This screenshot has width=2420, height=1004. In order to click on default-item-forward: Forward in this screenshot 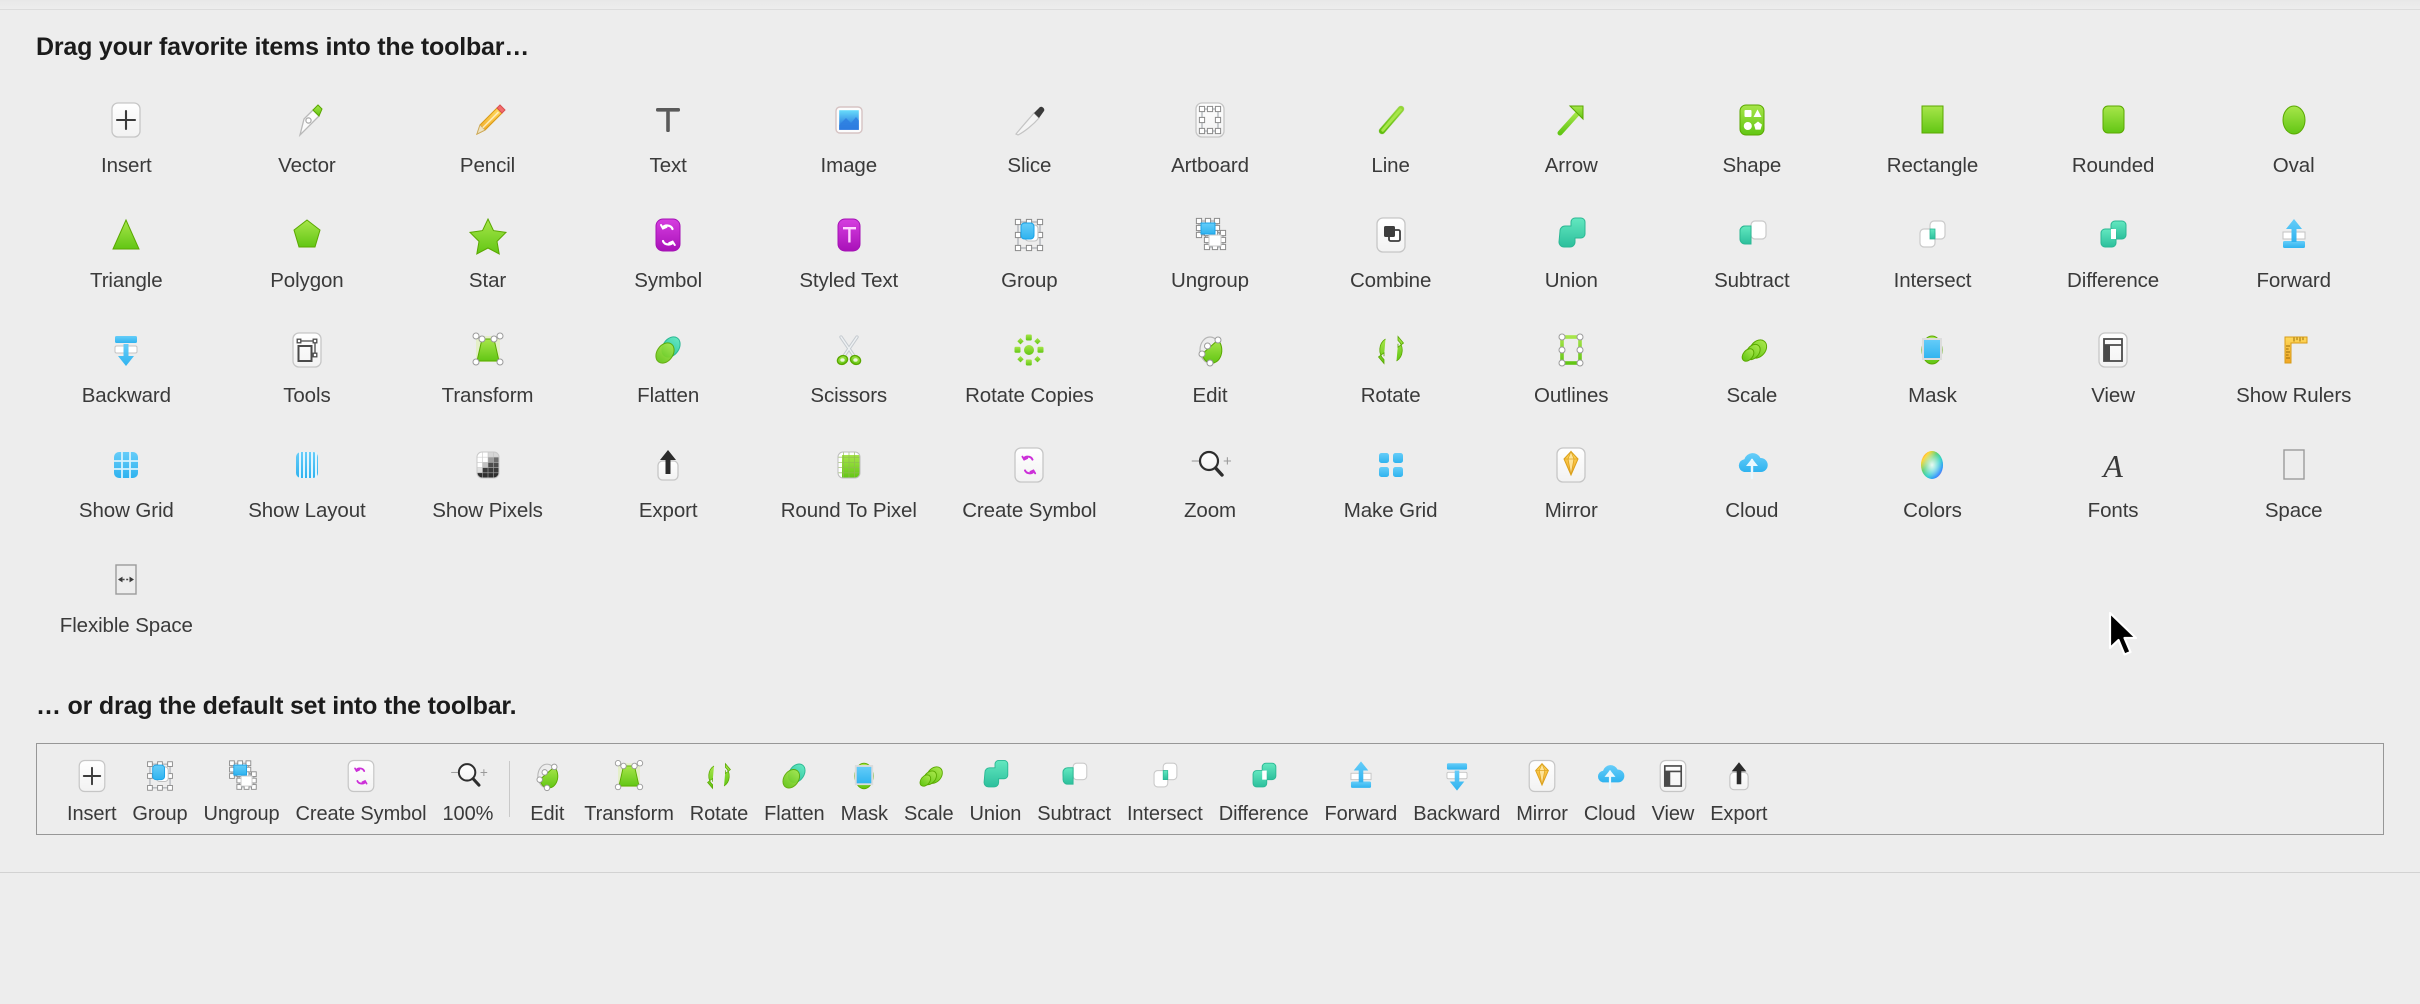, I will do `click(1361, 789)`.